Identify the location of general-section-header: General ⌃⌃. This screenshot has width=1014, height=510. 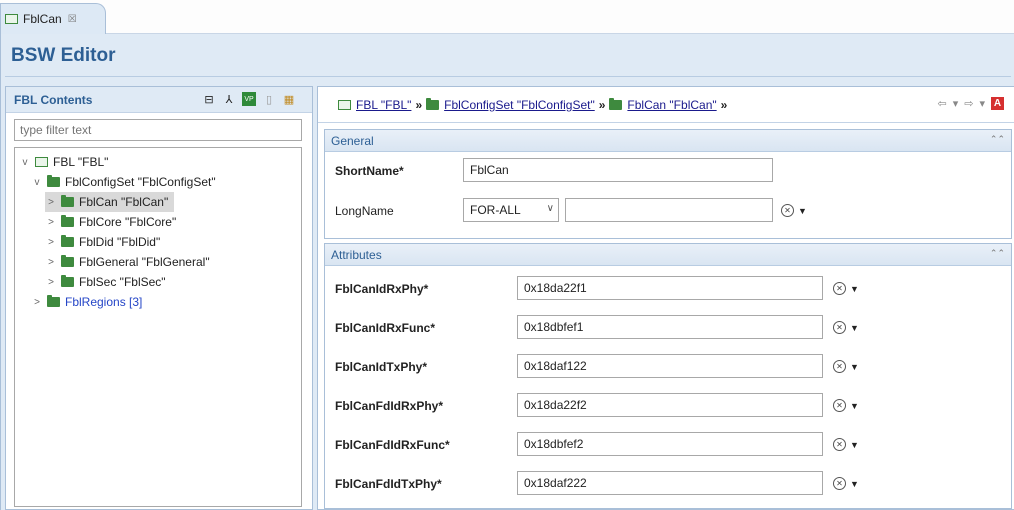
(668, 141).